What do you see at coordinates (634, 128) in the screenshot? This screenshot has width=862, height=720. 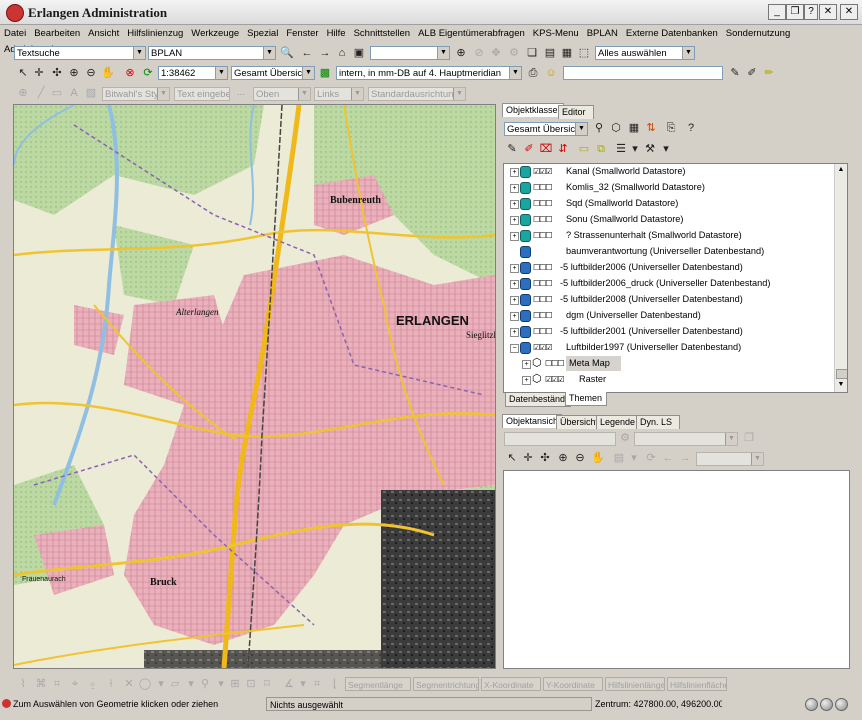 I see `grid-icon: ▦` at bounding box center [634, 128].